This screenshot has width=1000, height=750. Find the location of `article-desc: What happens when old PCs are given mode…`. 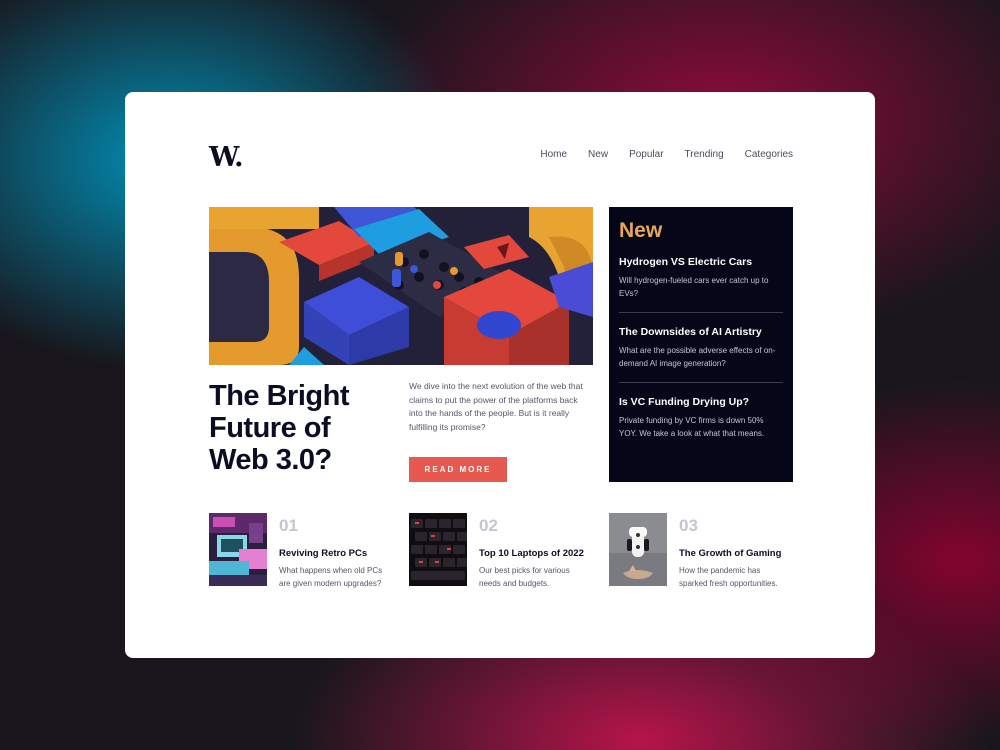

article-desc: What happens when old PCs are given mode… is located at coordinates (331, 577).